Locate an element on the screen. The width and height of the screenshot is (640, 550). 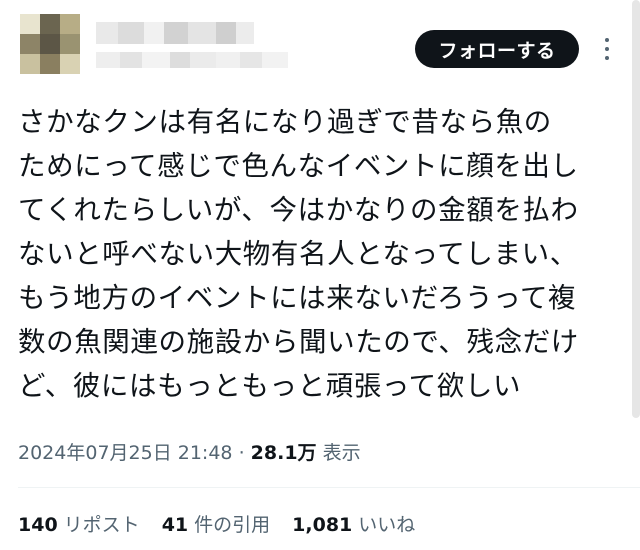
tweet-meta: 2024年07月25日 21:48 · 28.1万 表示 is located at coordinates (189, 451).